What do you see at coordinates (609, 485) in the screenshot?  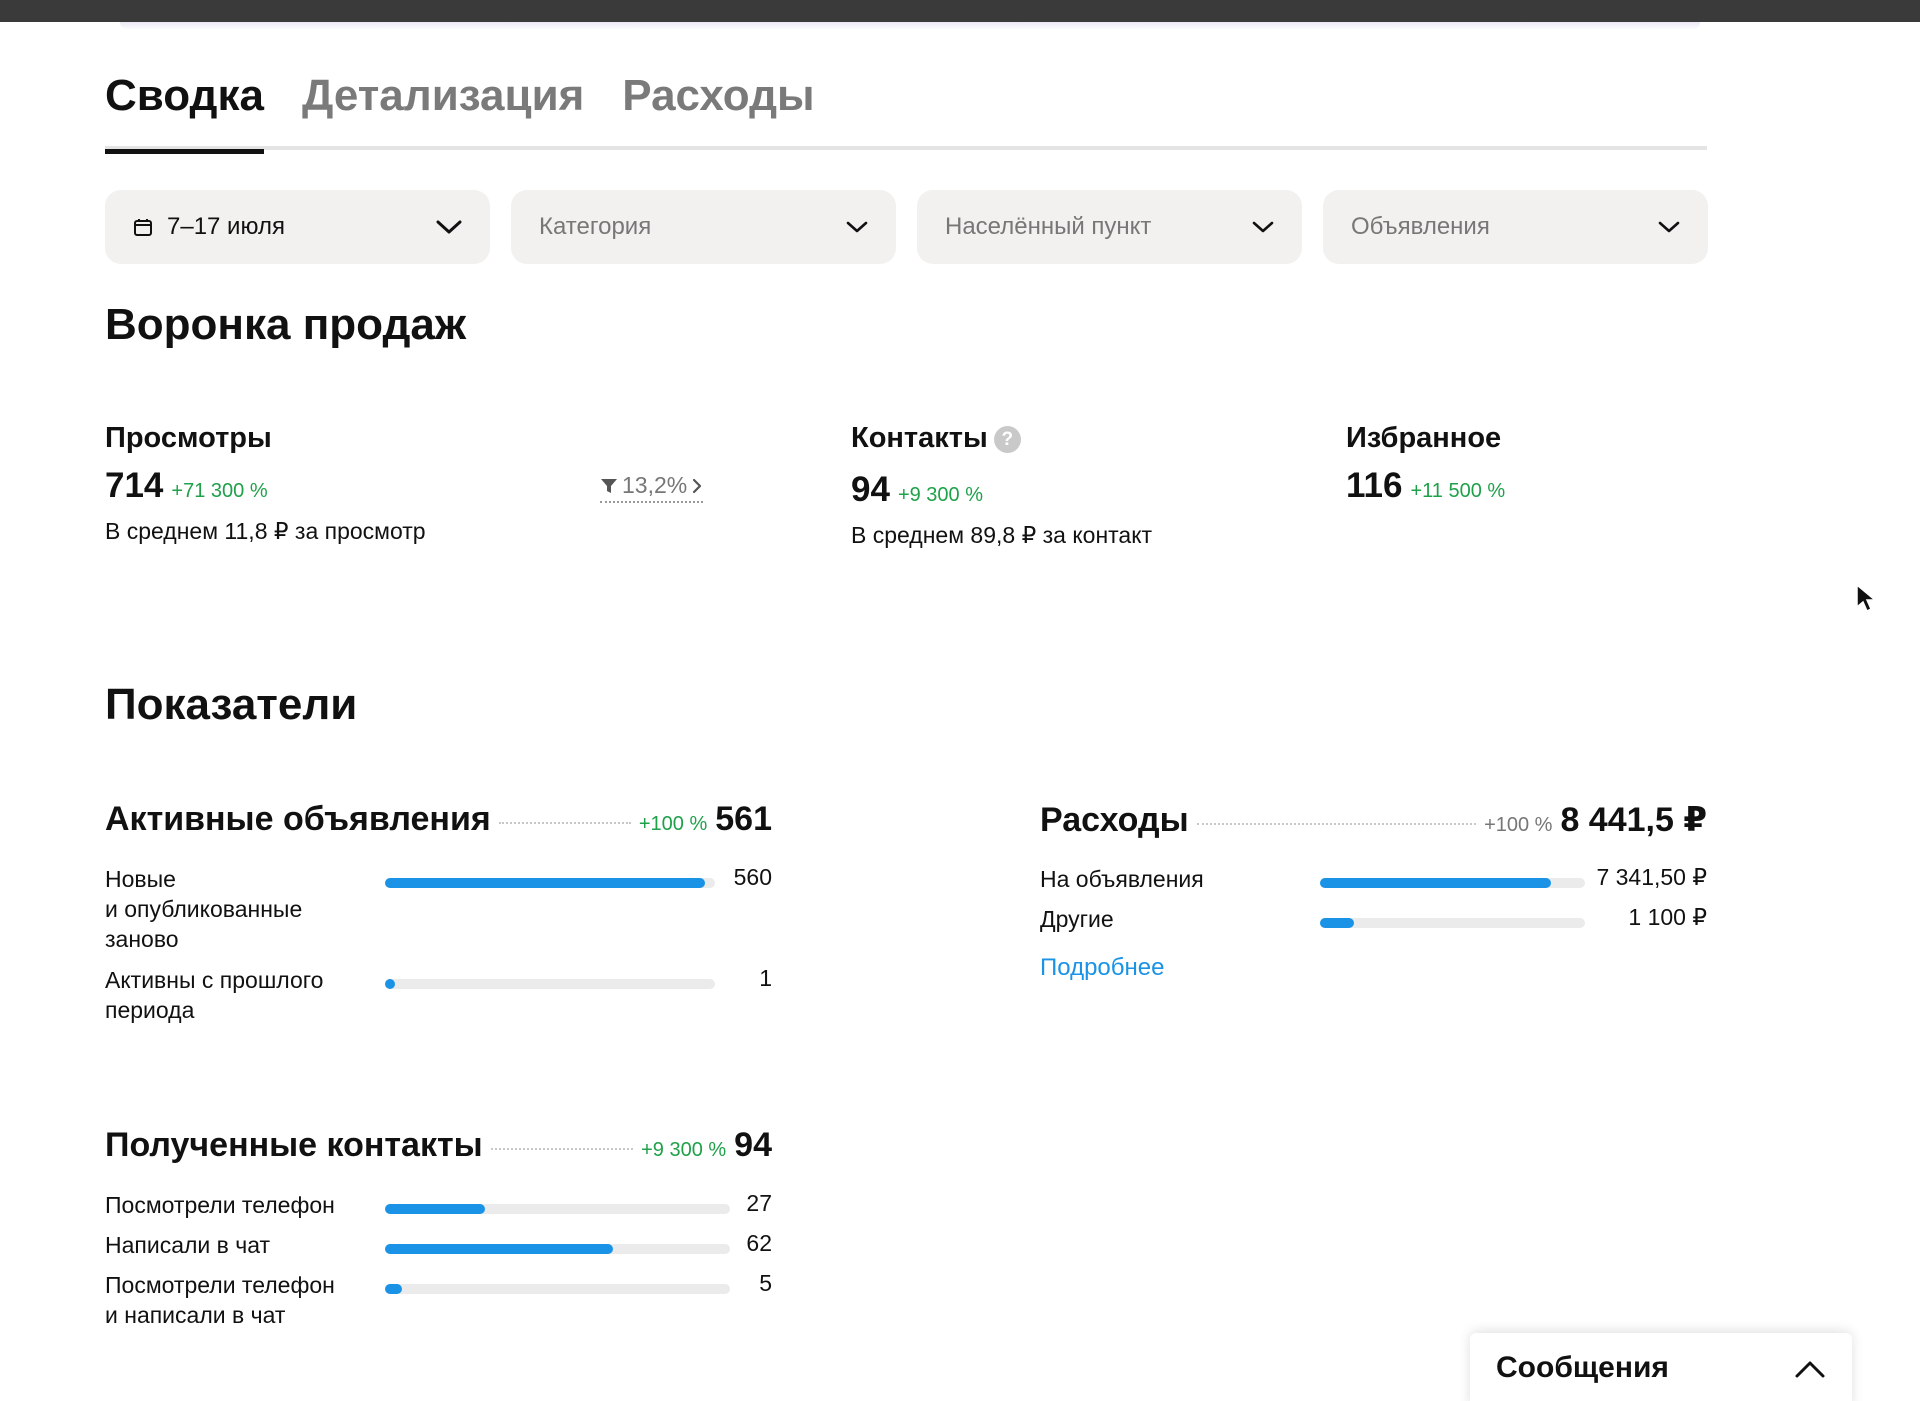 I see `funnel-icon` at bounding box center [609, 485].